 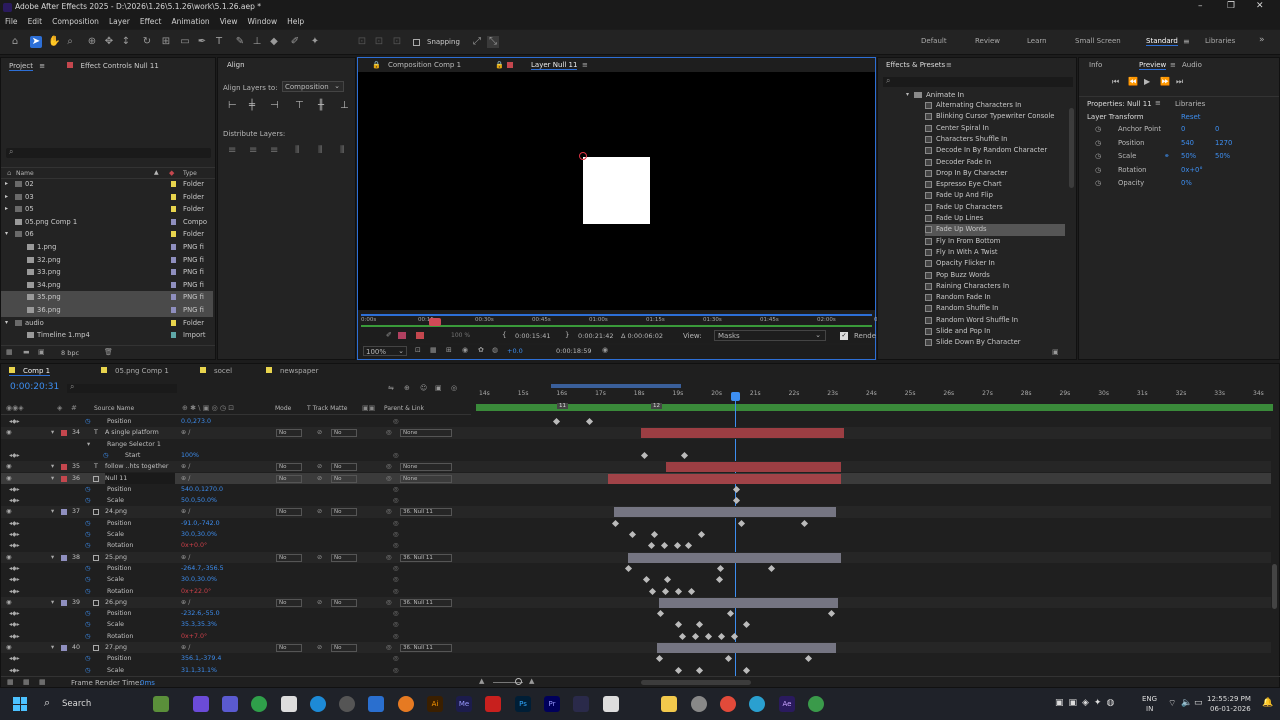 What do you see at coordinates (108, 152) in the screenshot?
I see `project-search-input: ⌕` at bounding box center [108, 152].